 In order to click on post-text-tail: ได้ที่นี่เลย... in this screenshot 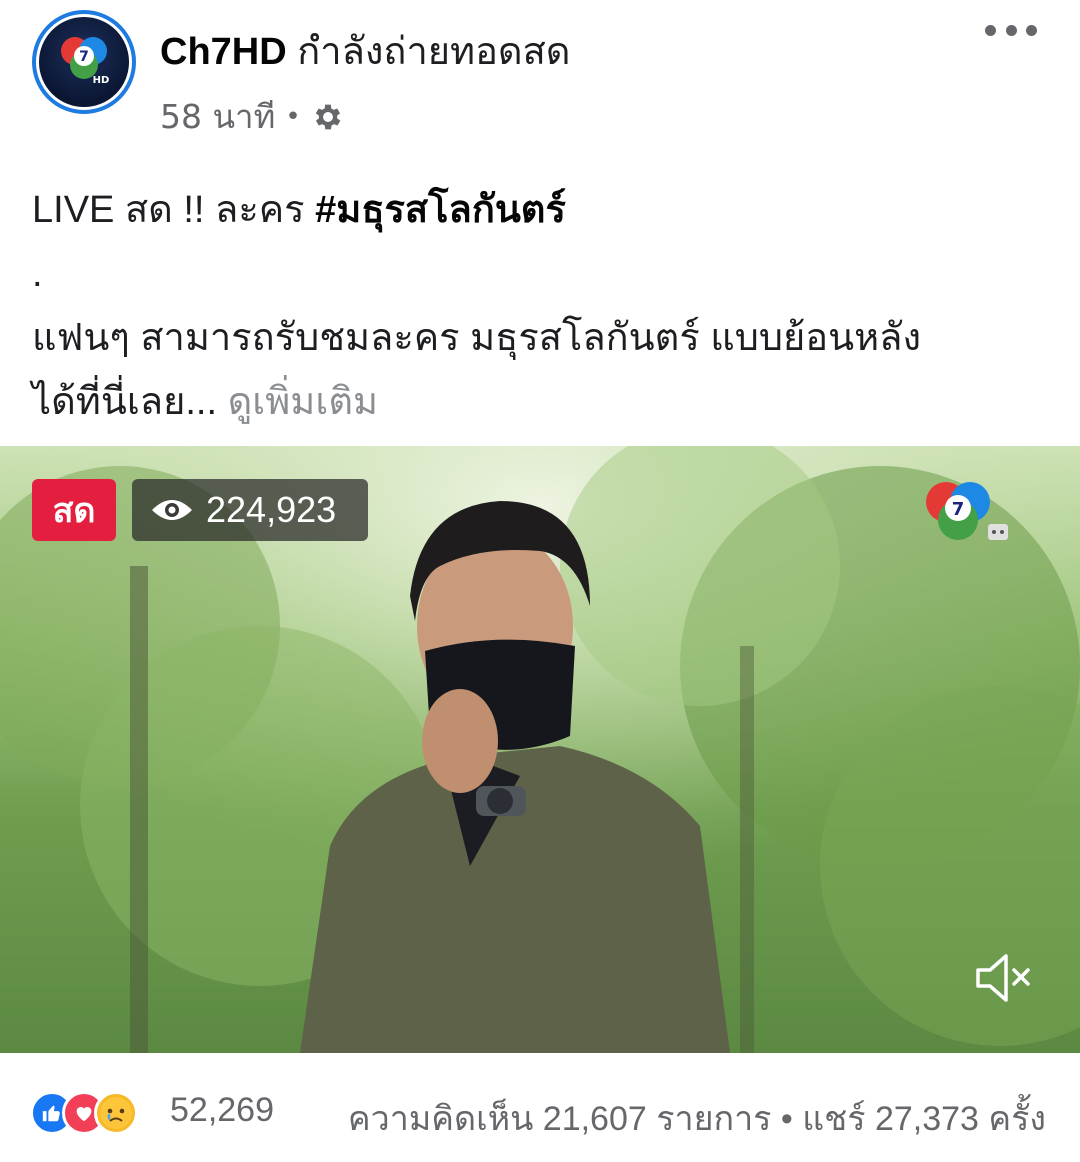, I will do `click(125, 402)`.